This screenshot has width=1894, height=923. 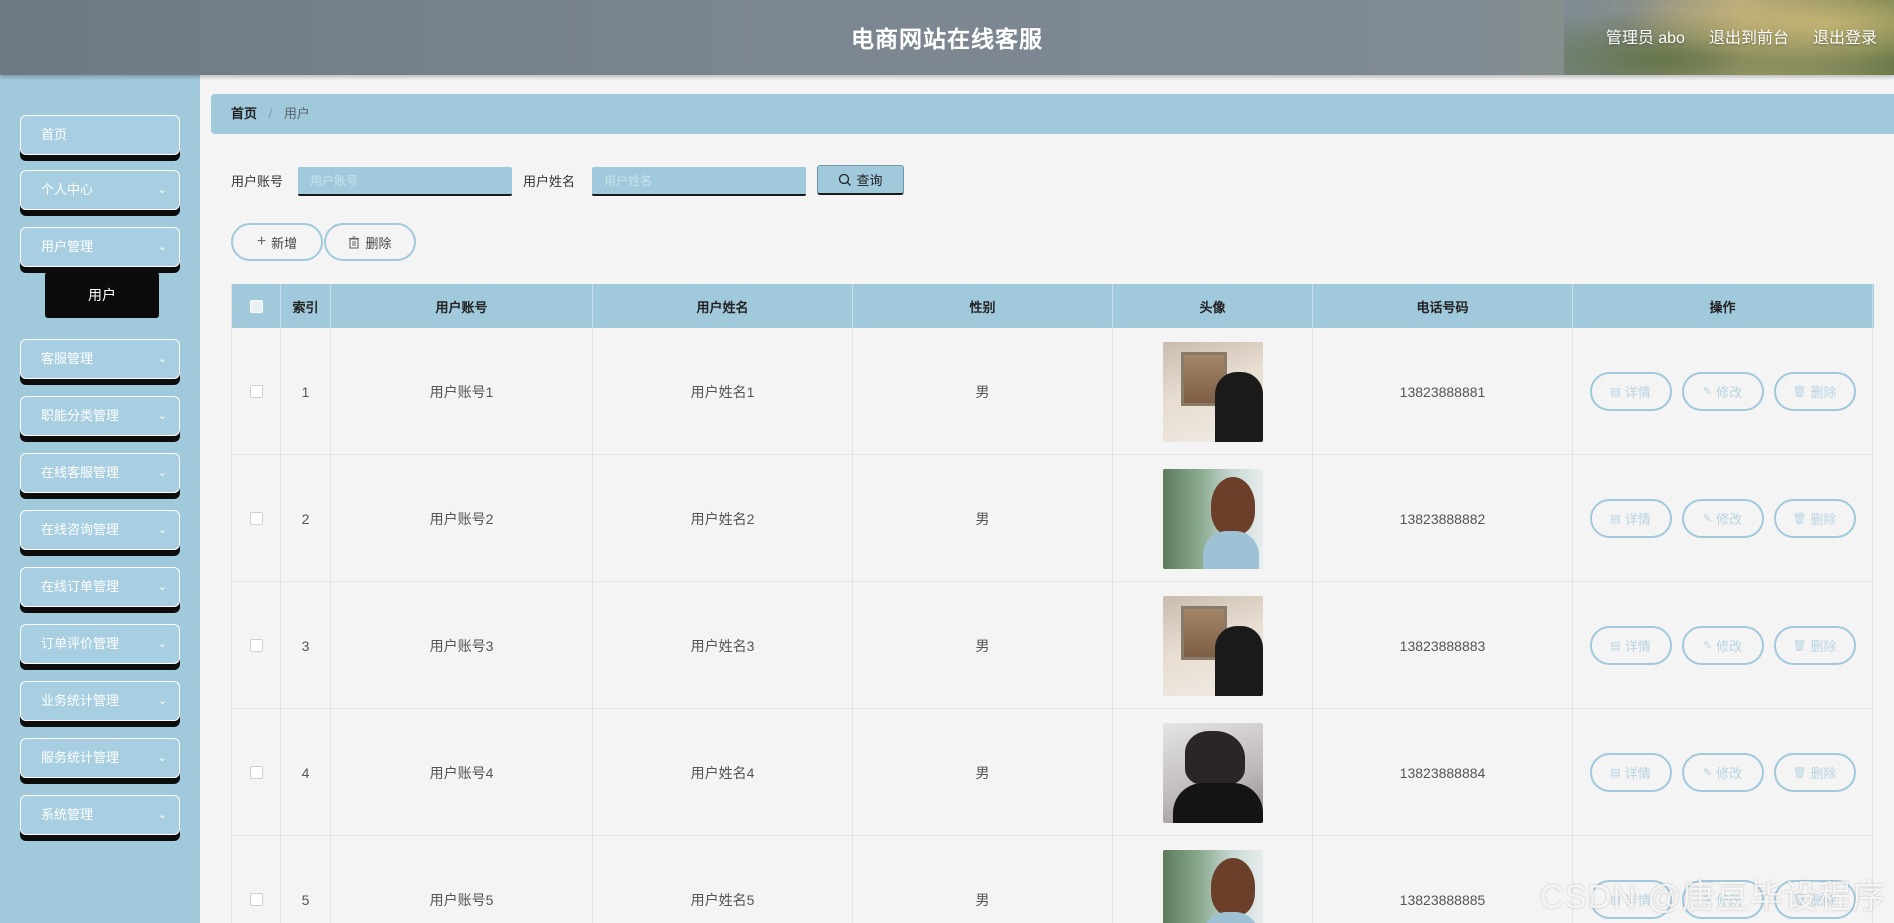 I want to click on sidebar-item-10: 服务统计管理 ⌄, so click(x=100, y=758).